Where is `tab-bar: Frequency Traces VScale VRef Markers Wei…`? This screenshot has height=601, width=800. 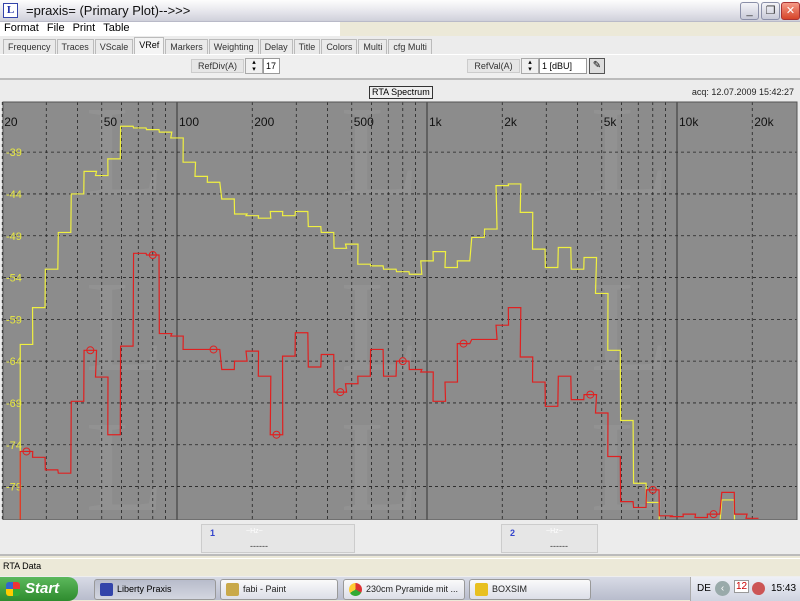 tab-bar: Frequency Traces VScale VRef Markers Wei… is located at coordinates (218, 46).